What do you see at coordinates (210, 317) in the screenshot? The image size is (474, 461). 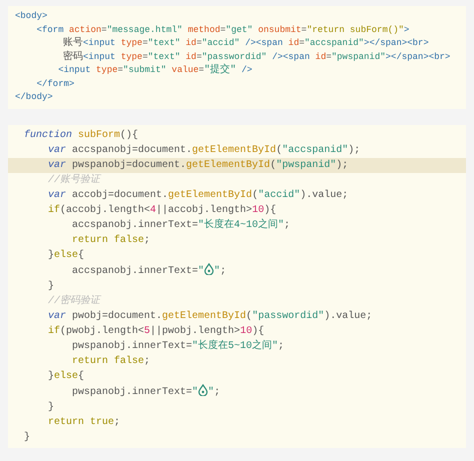 I see `code-line: var pwobj=document.getElementById("passwordid").value;` at bounding box center [210, 317].